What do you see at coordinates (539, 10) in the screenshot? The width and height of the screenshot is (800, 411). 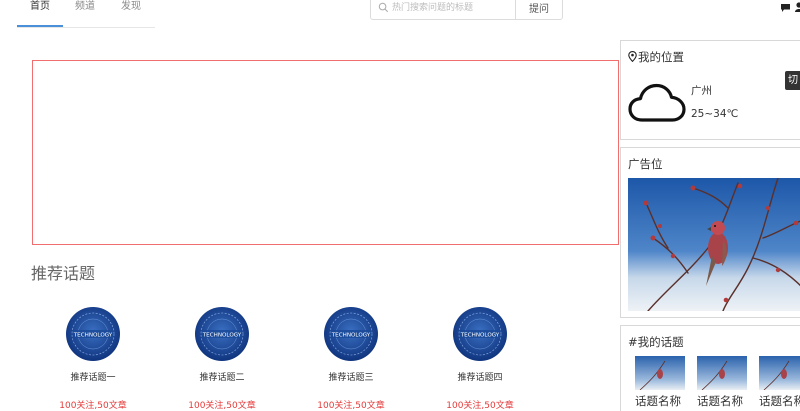 I see `ask-question-button: 提问` at bounding box center [539, 10].